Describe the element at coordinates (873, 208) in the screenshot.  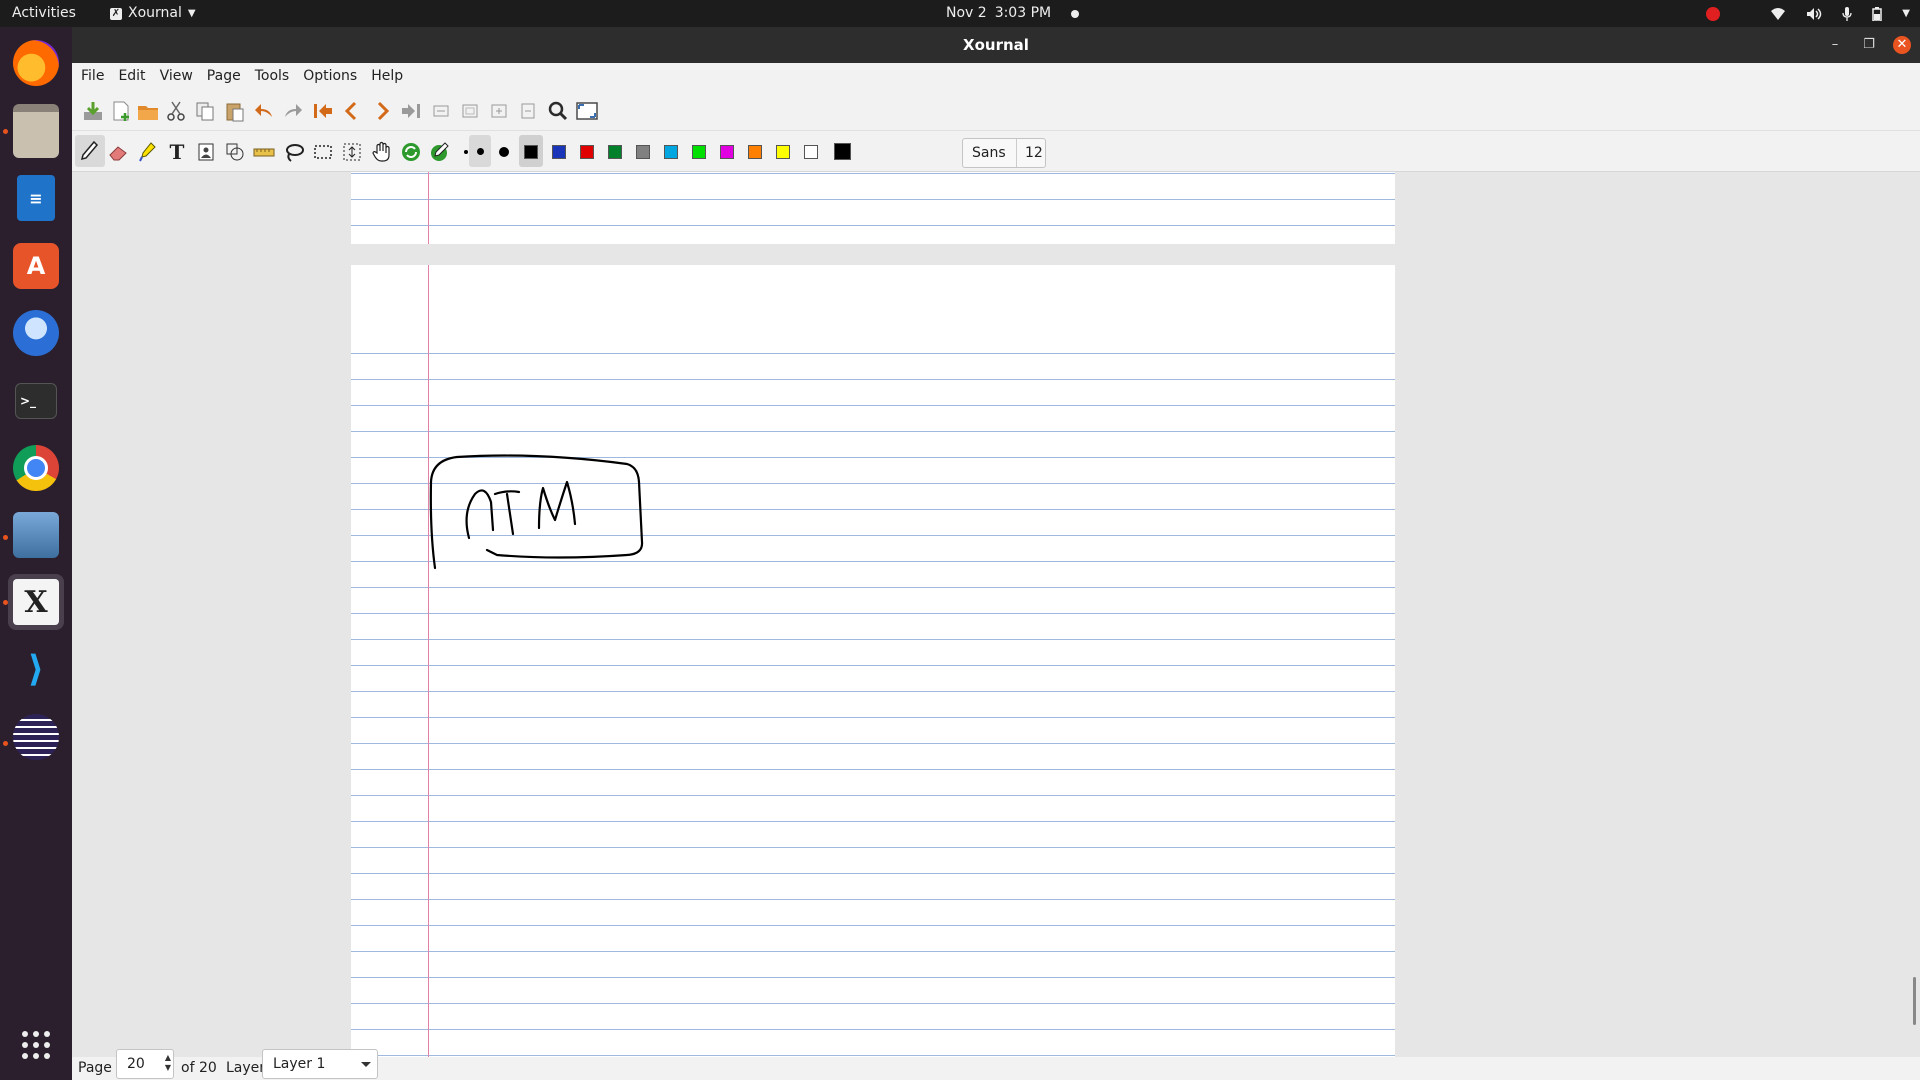
I see `previous-page-sheet` at that location.